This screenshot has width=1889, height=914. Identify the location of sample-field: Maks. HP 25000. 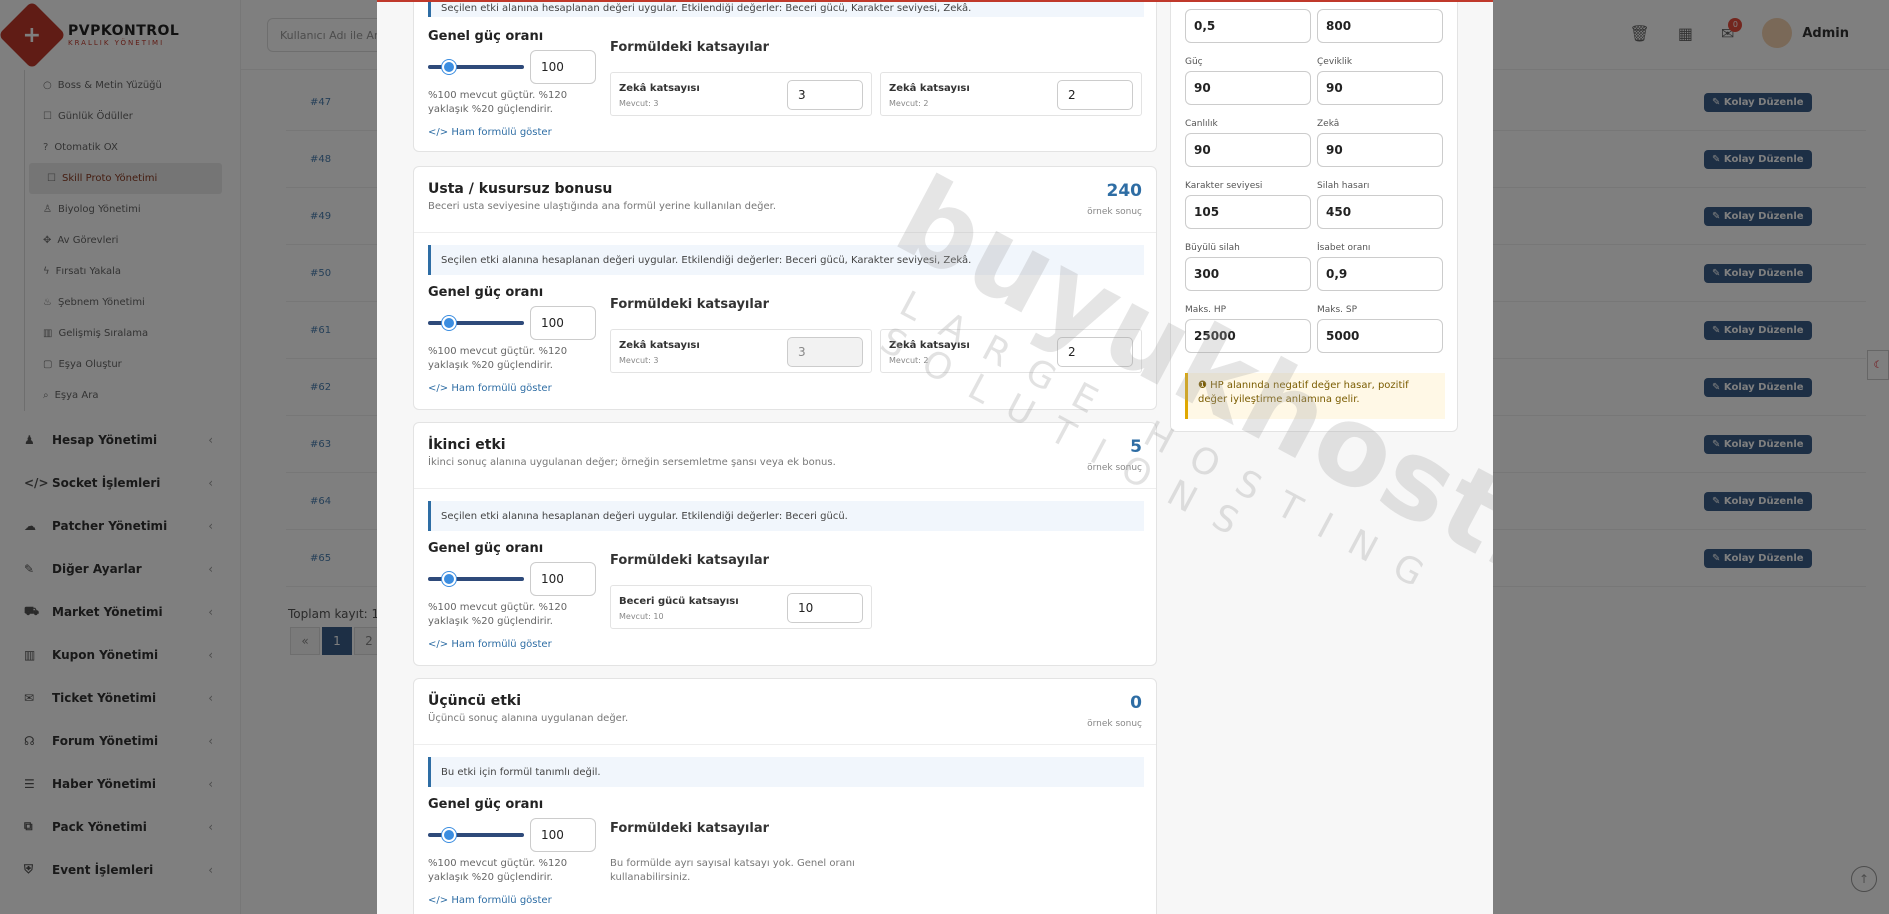
(1248, 329).